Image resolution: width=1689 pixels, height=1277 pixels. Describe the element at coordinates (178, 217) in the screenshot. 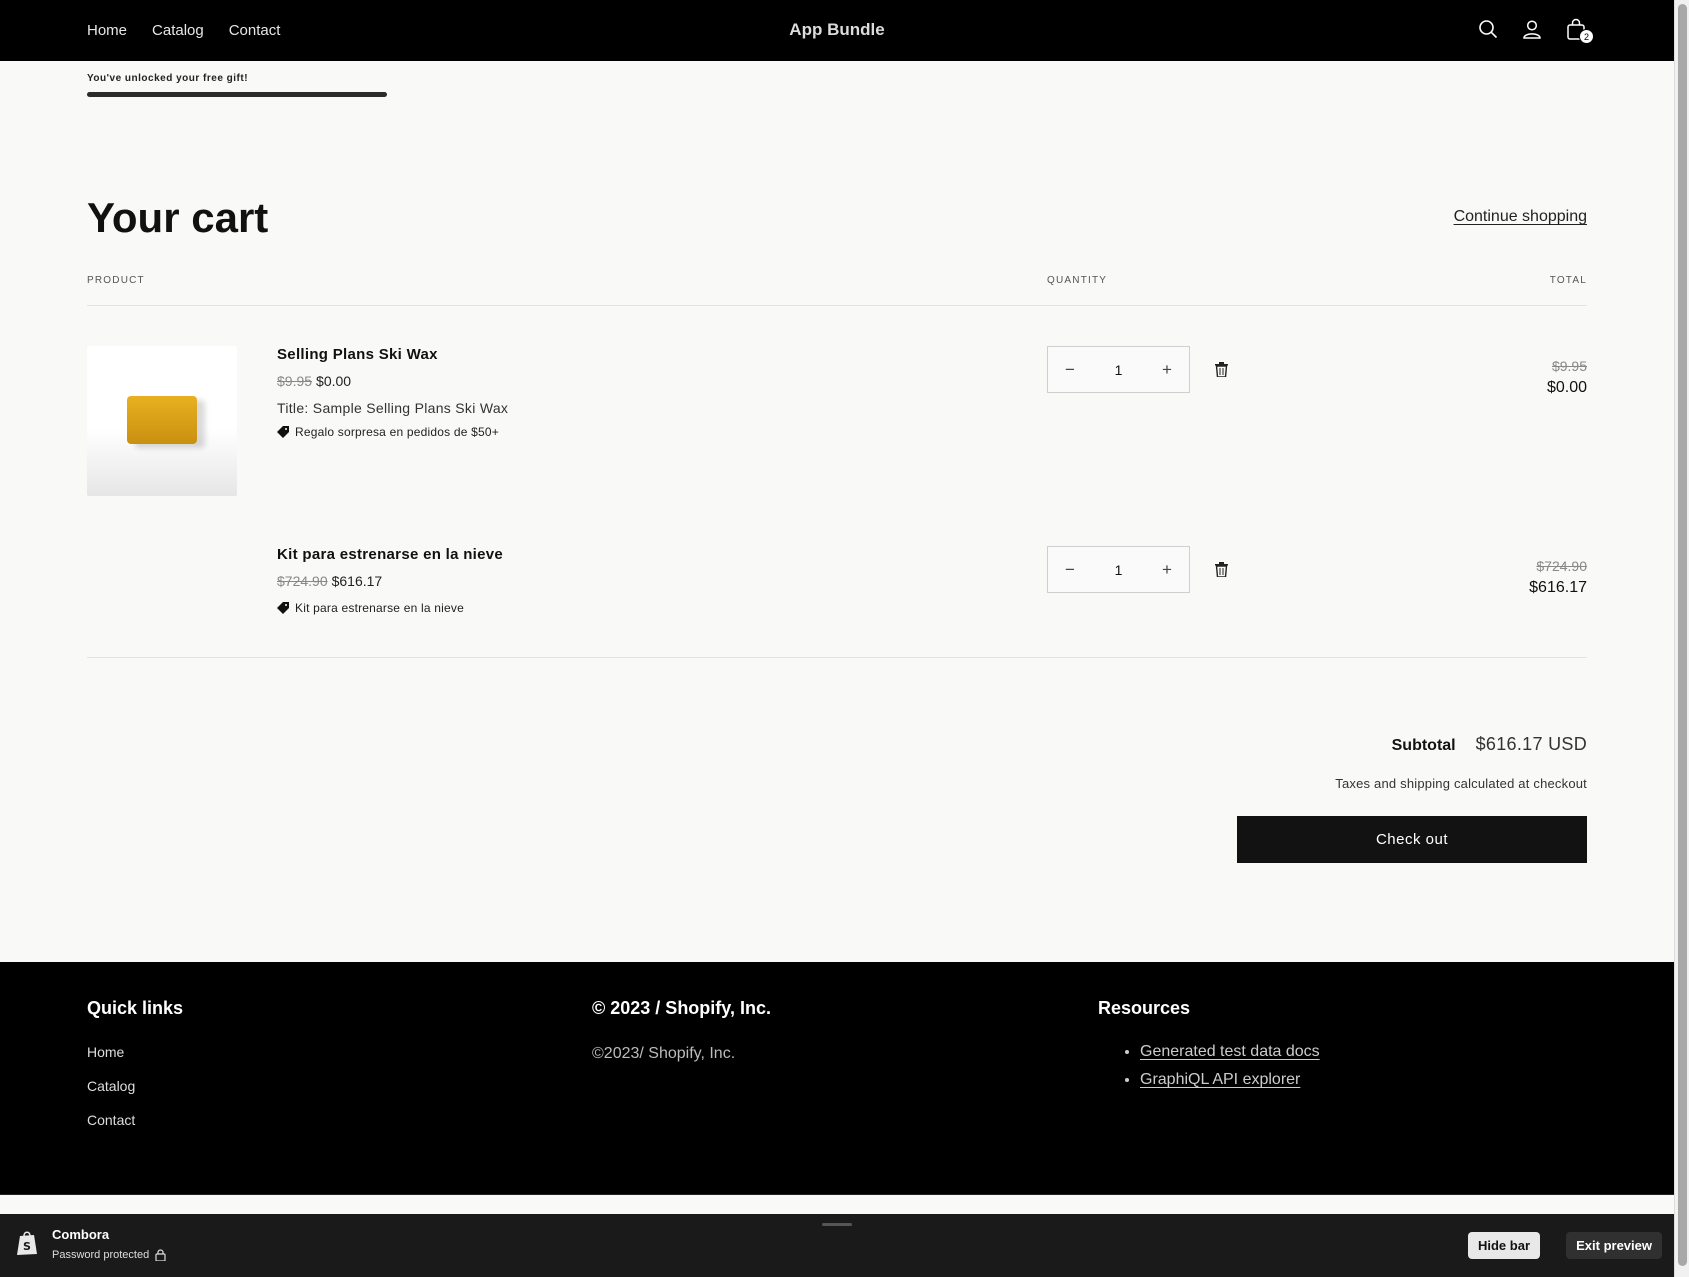

I see `page-title: Your cart` at that location.